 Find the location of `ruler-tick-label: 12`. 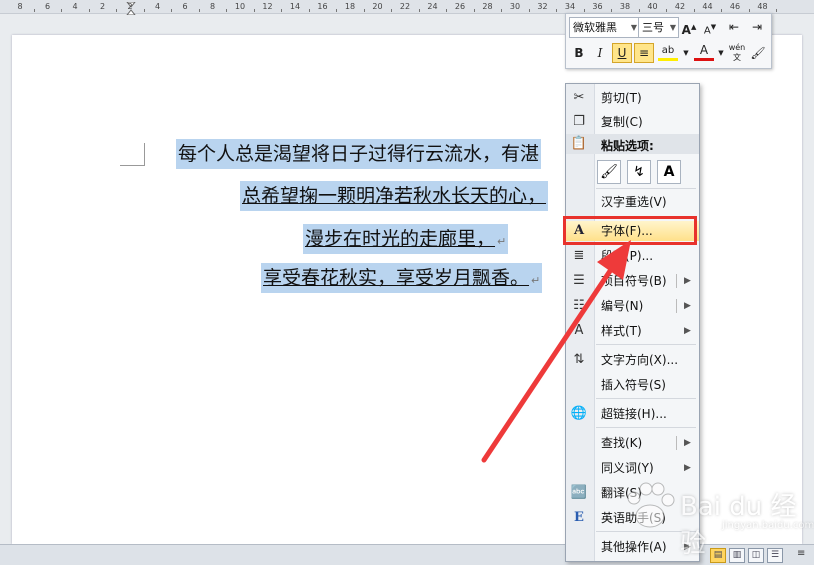

ruler-tick-label: 12 is located at coordinates (267, 6).